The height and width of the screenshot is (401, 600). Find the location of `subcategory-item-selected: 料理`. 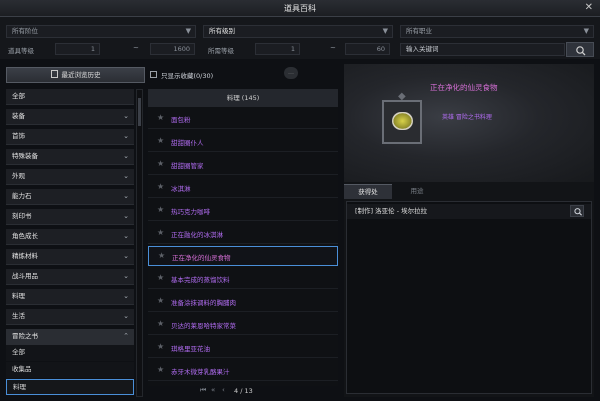

subcategory-item-selected: 料理 is located at coordinates (70, 387).